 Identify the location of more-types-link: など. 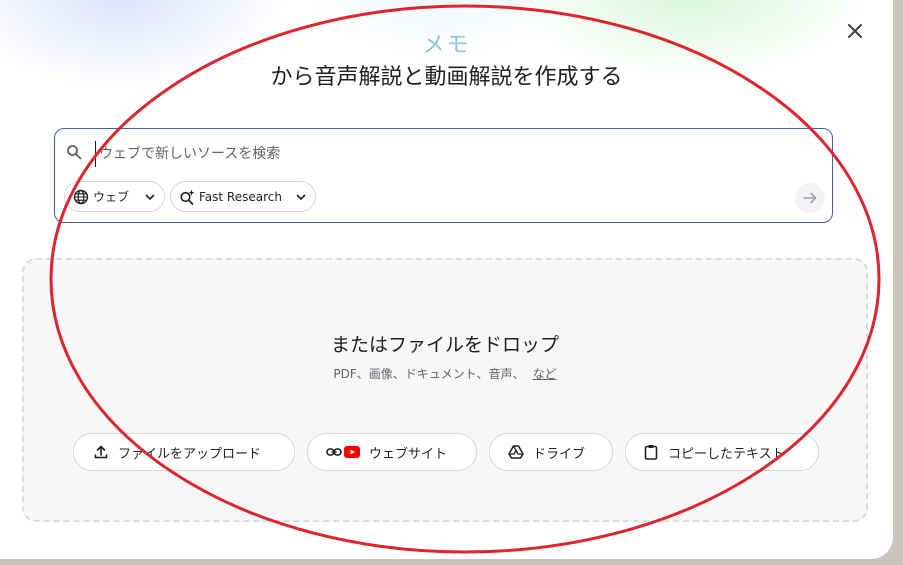
(545, 374).